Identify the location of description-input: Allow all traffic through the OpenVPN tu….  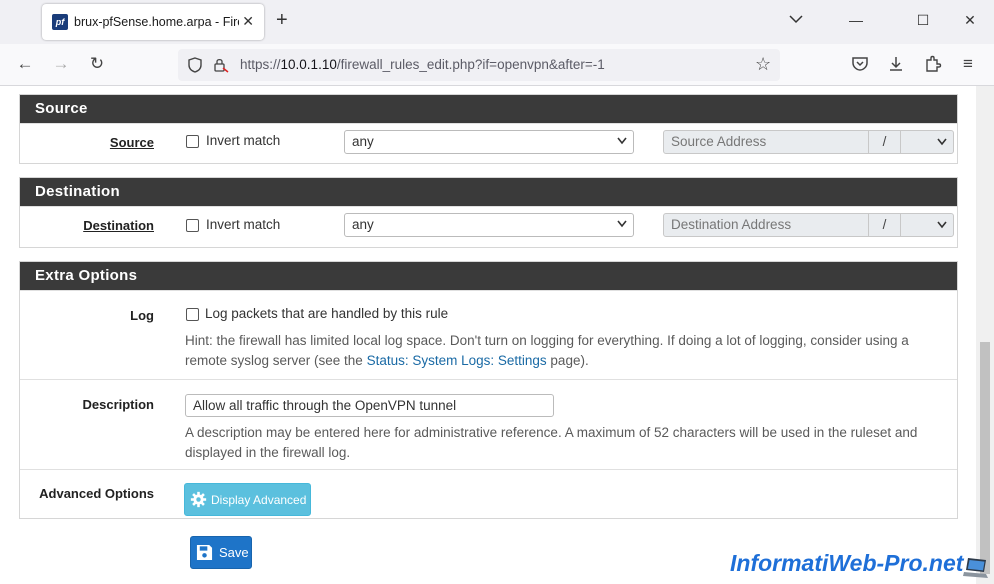
(369, 405).